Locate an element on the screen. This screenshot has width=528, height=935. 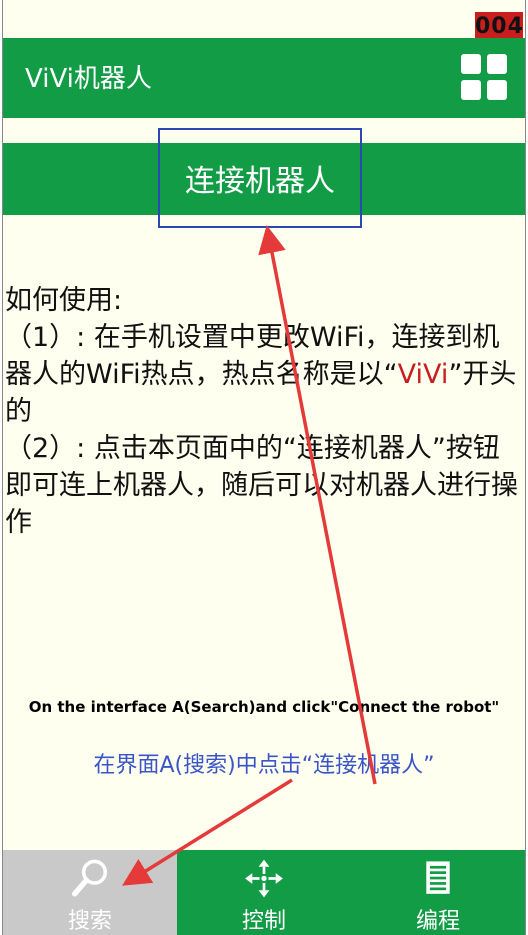
tab-programming-label: 编程 is located at coordinates (437, 921).